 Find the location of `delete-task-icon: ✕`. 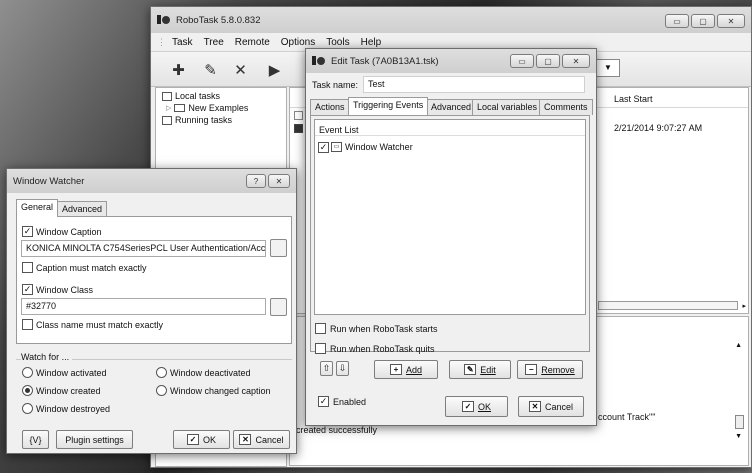

delete-task-icon: ✕ is located at coordinates (240, 69).